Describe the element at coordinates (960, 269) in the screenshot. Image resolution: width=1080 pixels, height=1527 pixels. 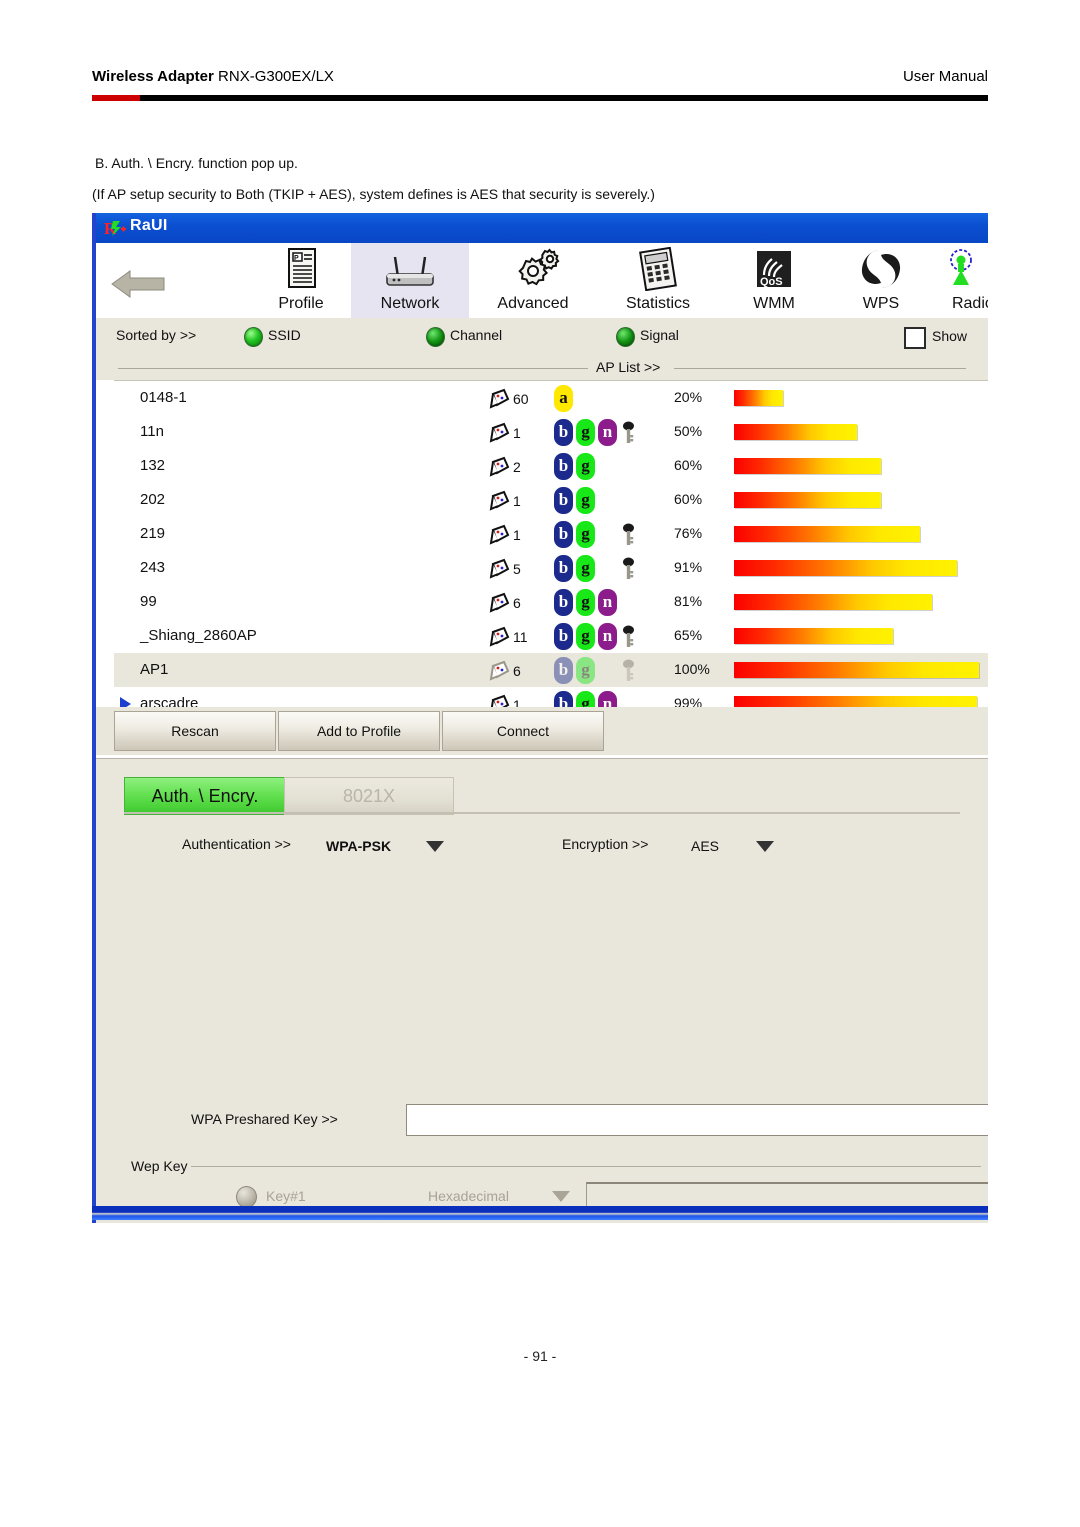
I see `radio-antenna-icon` at that location.